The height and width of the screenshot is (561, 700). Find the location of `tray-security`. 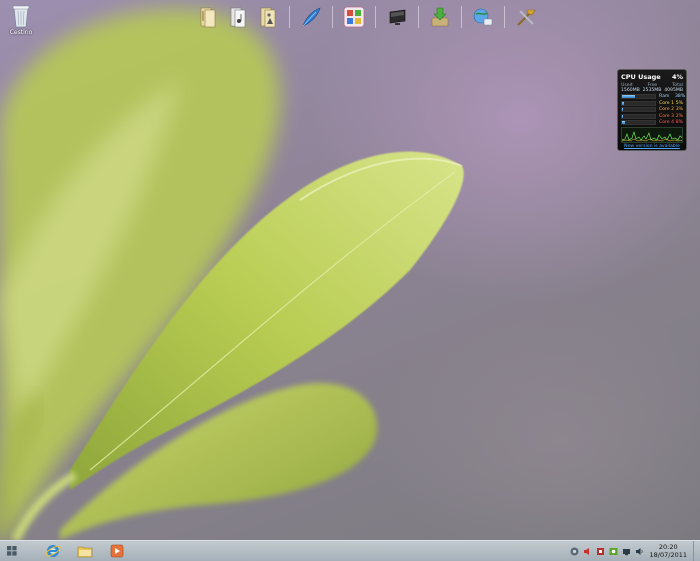

tray-security is located at coordinates (600, 551).